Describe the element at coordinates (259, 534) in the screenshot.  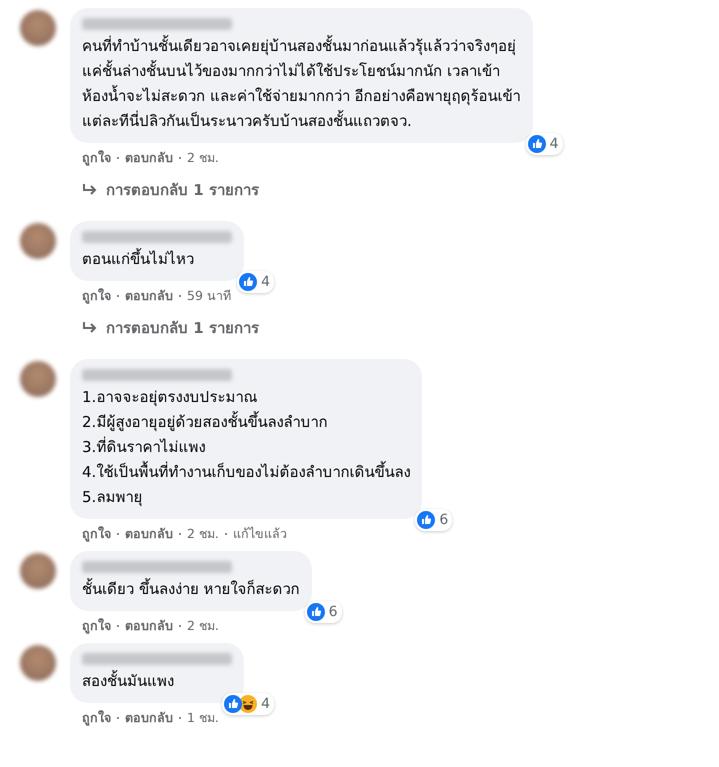
I see `meta-text: แก้ไขแล้ว` at that location.